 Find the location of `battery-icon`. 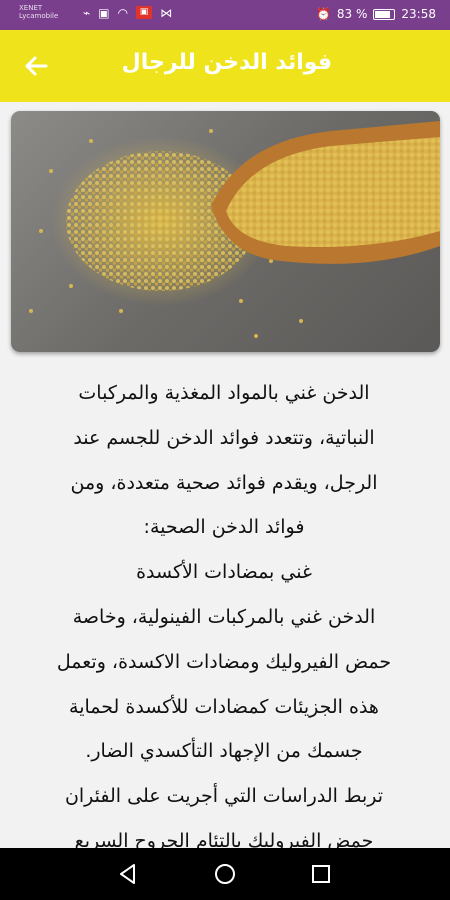

battery-icon is located at coordinates (384, 14).